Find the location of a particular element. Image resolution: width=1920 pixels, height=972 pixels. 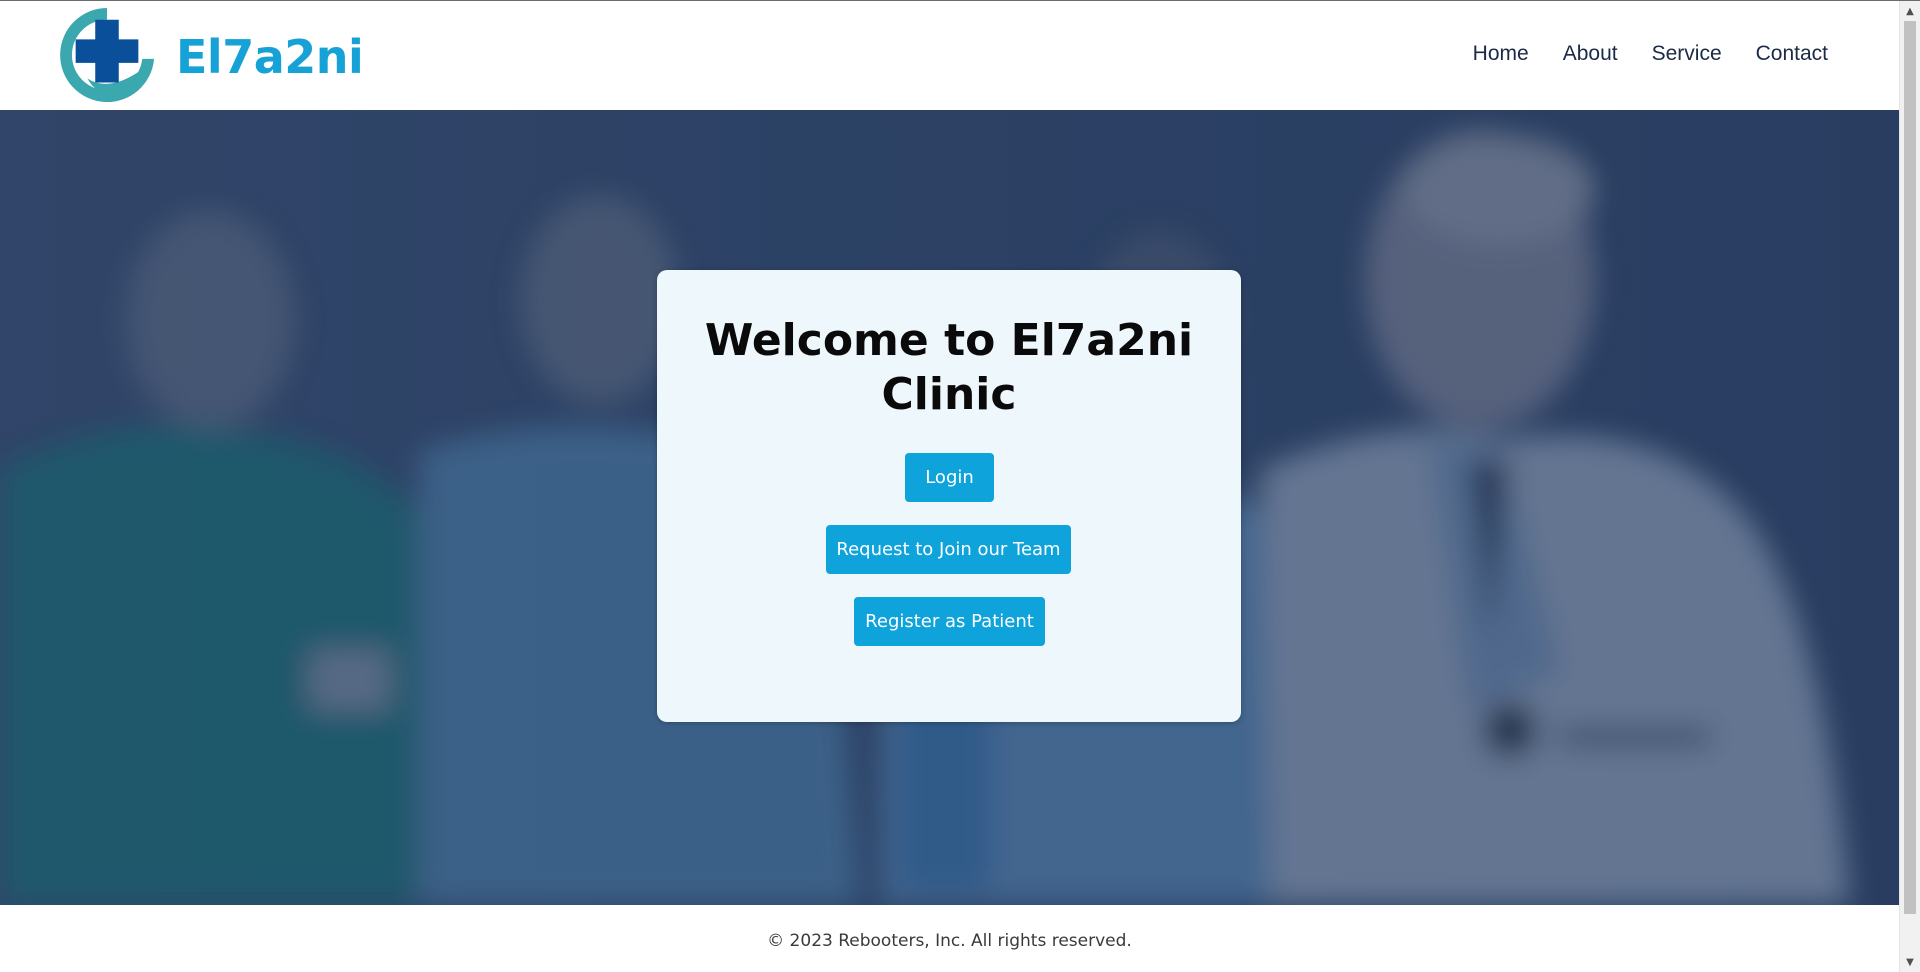

nav-service: Service is located at coordinates (1687, 54).